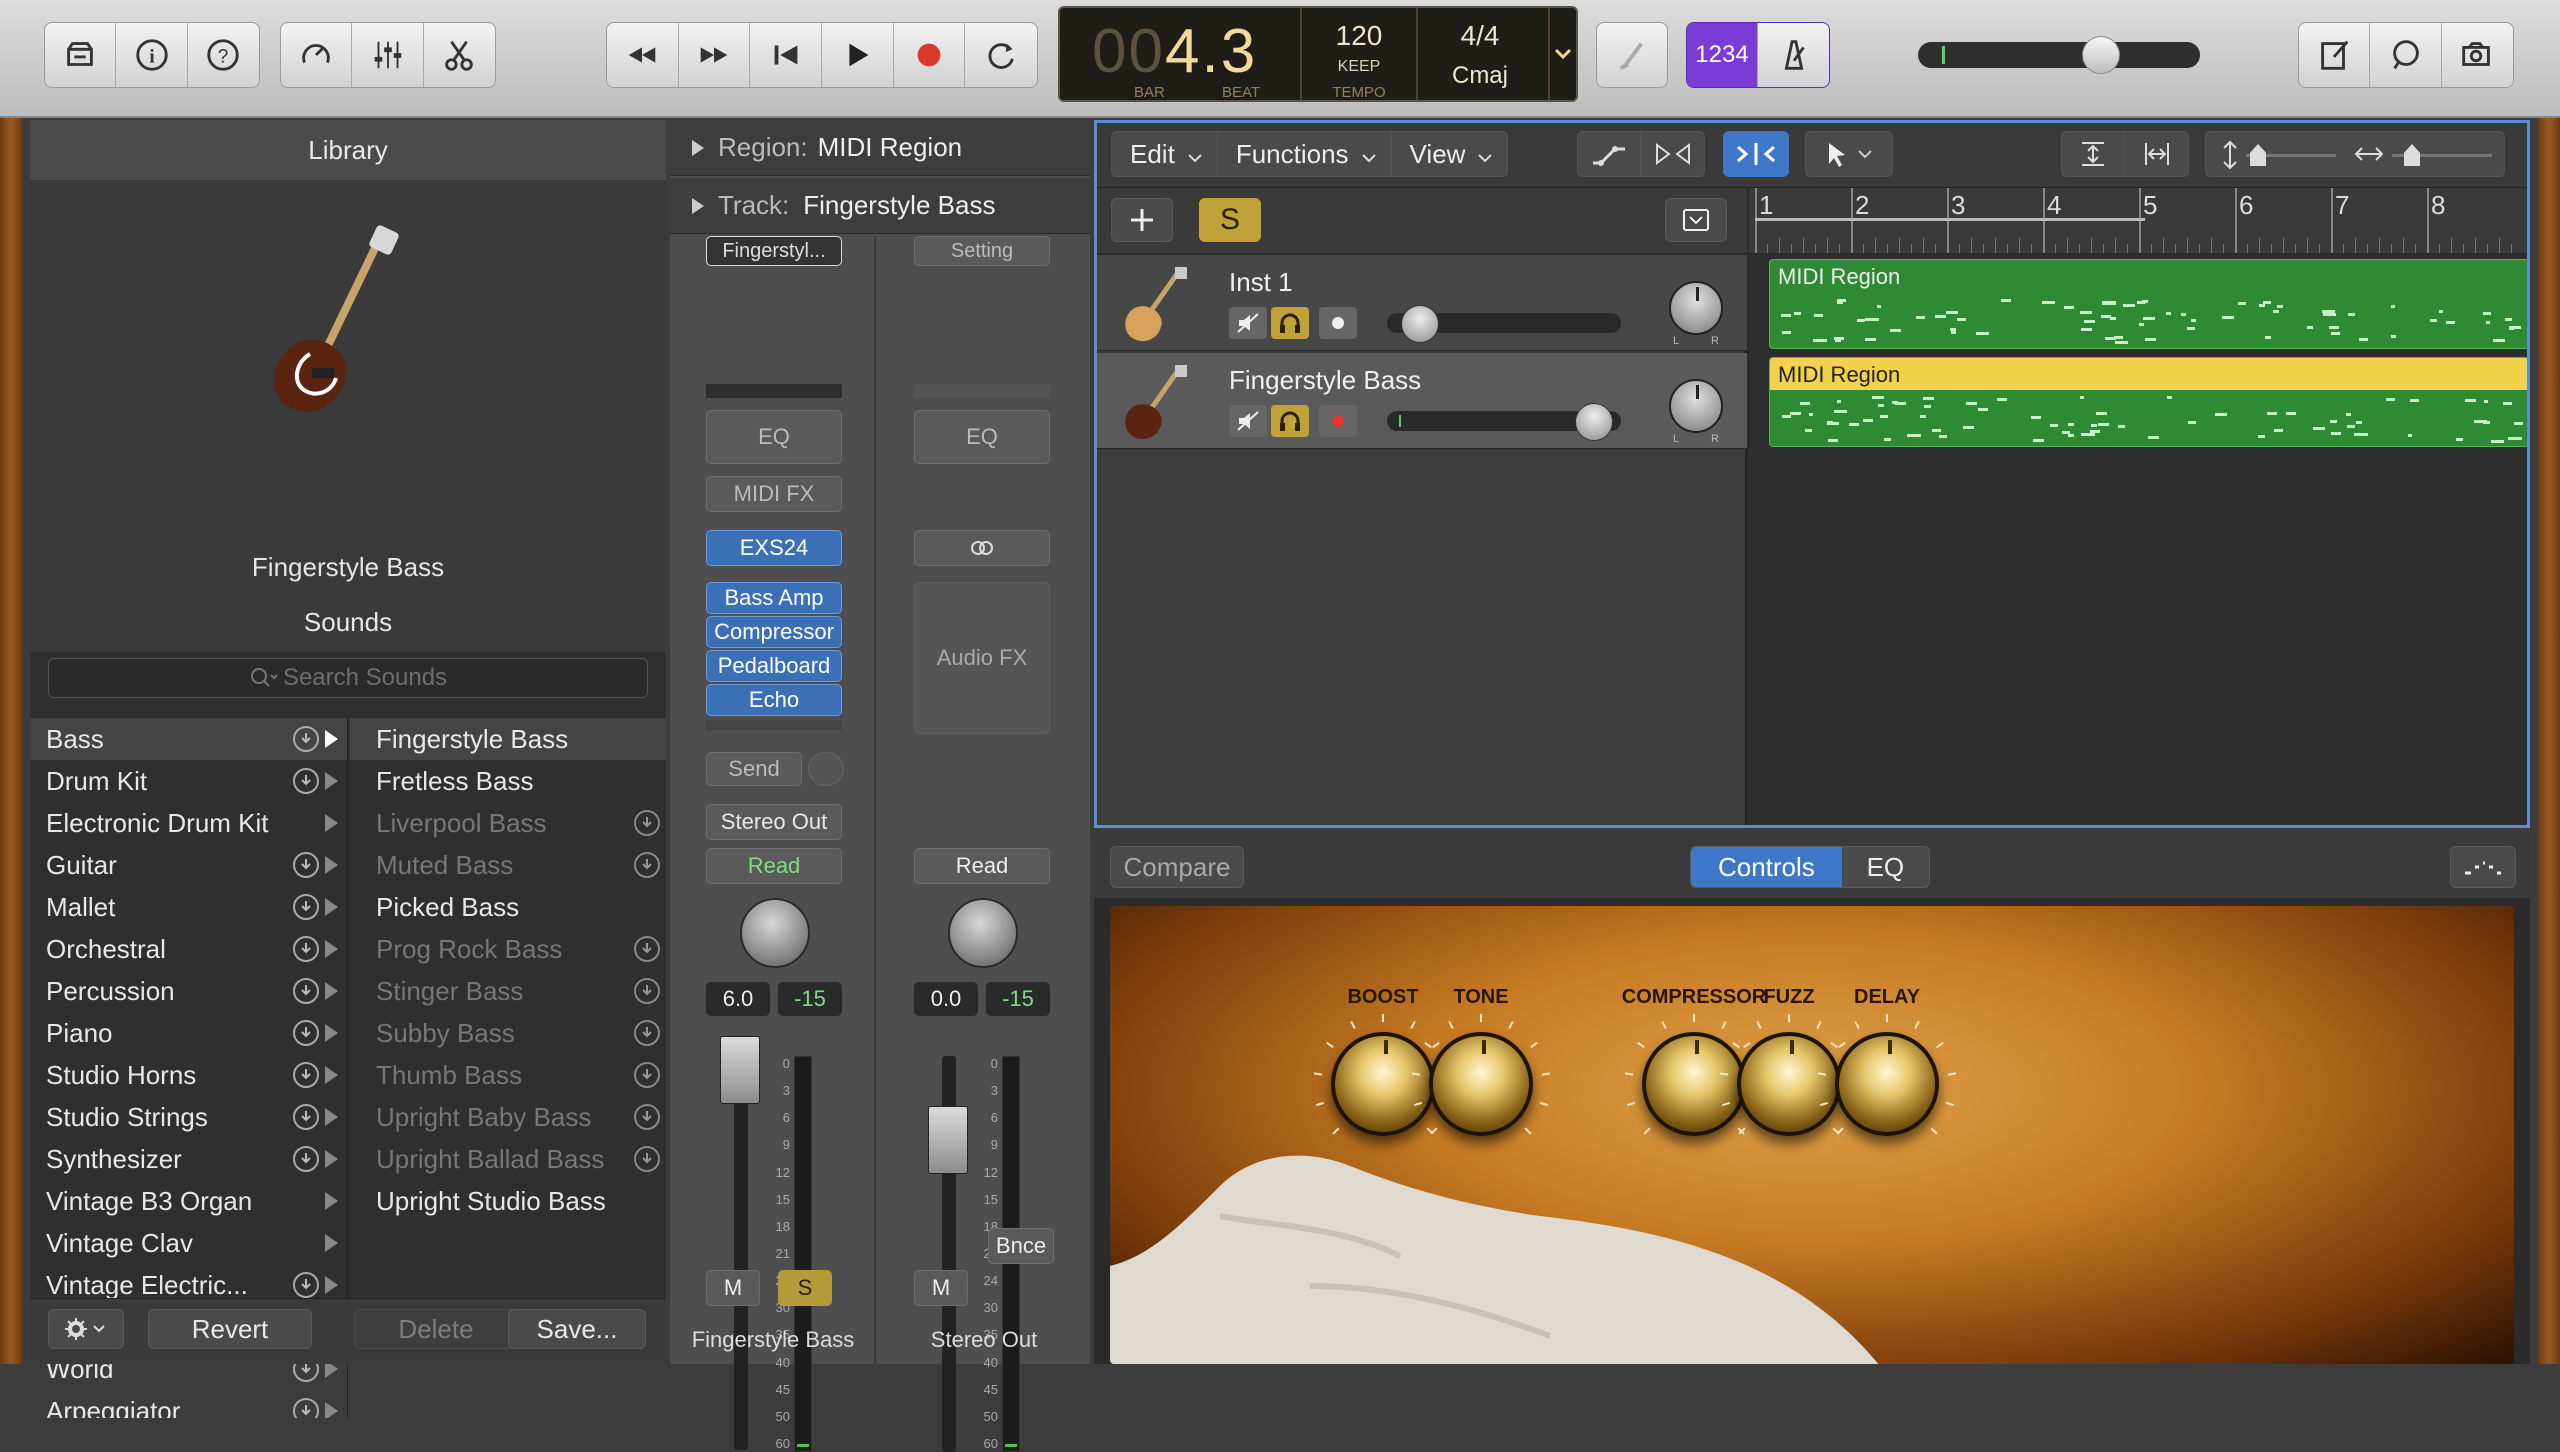 The height and width of the screenshot is (1452, 2560). I want to click on horizontal-zoom-thumb, so click(2412, 155).